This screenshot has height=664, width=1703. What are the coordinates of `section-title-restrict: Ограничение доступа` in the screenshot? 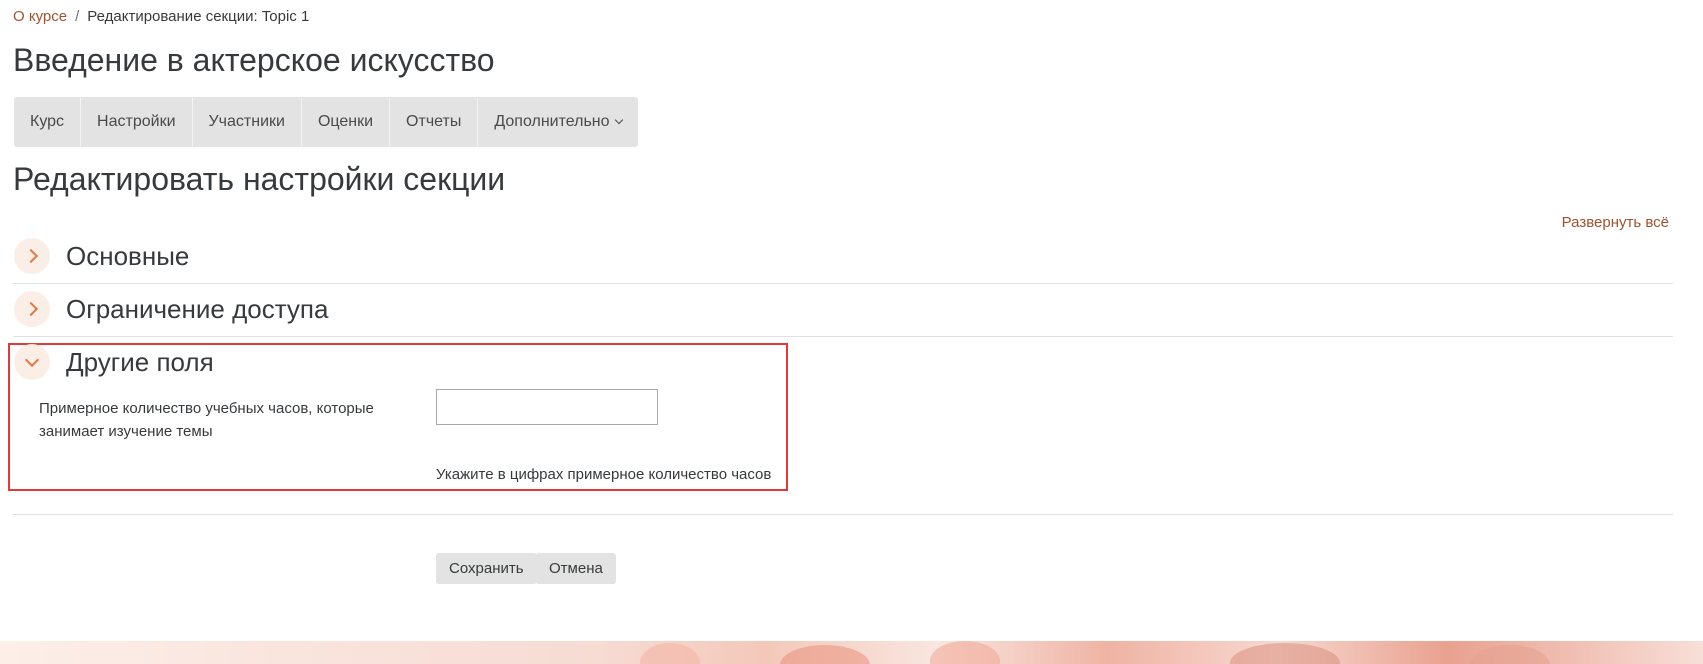 It's located at (197, 309).